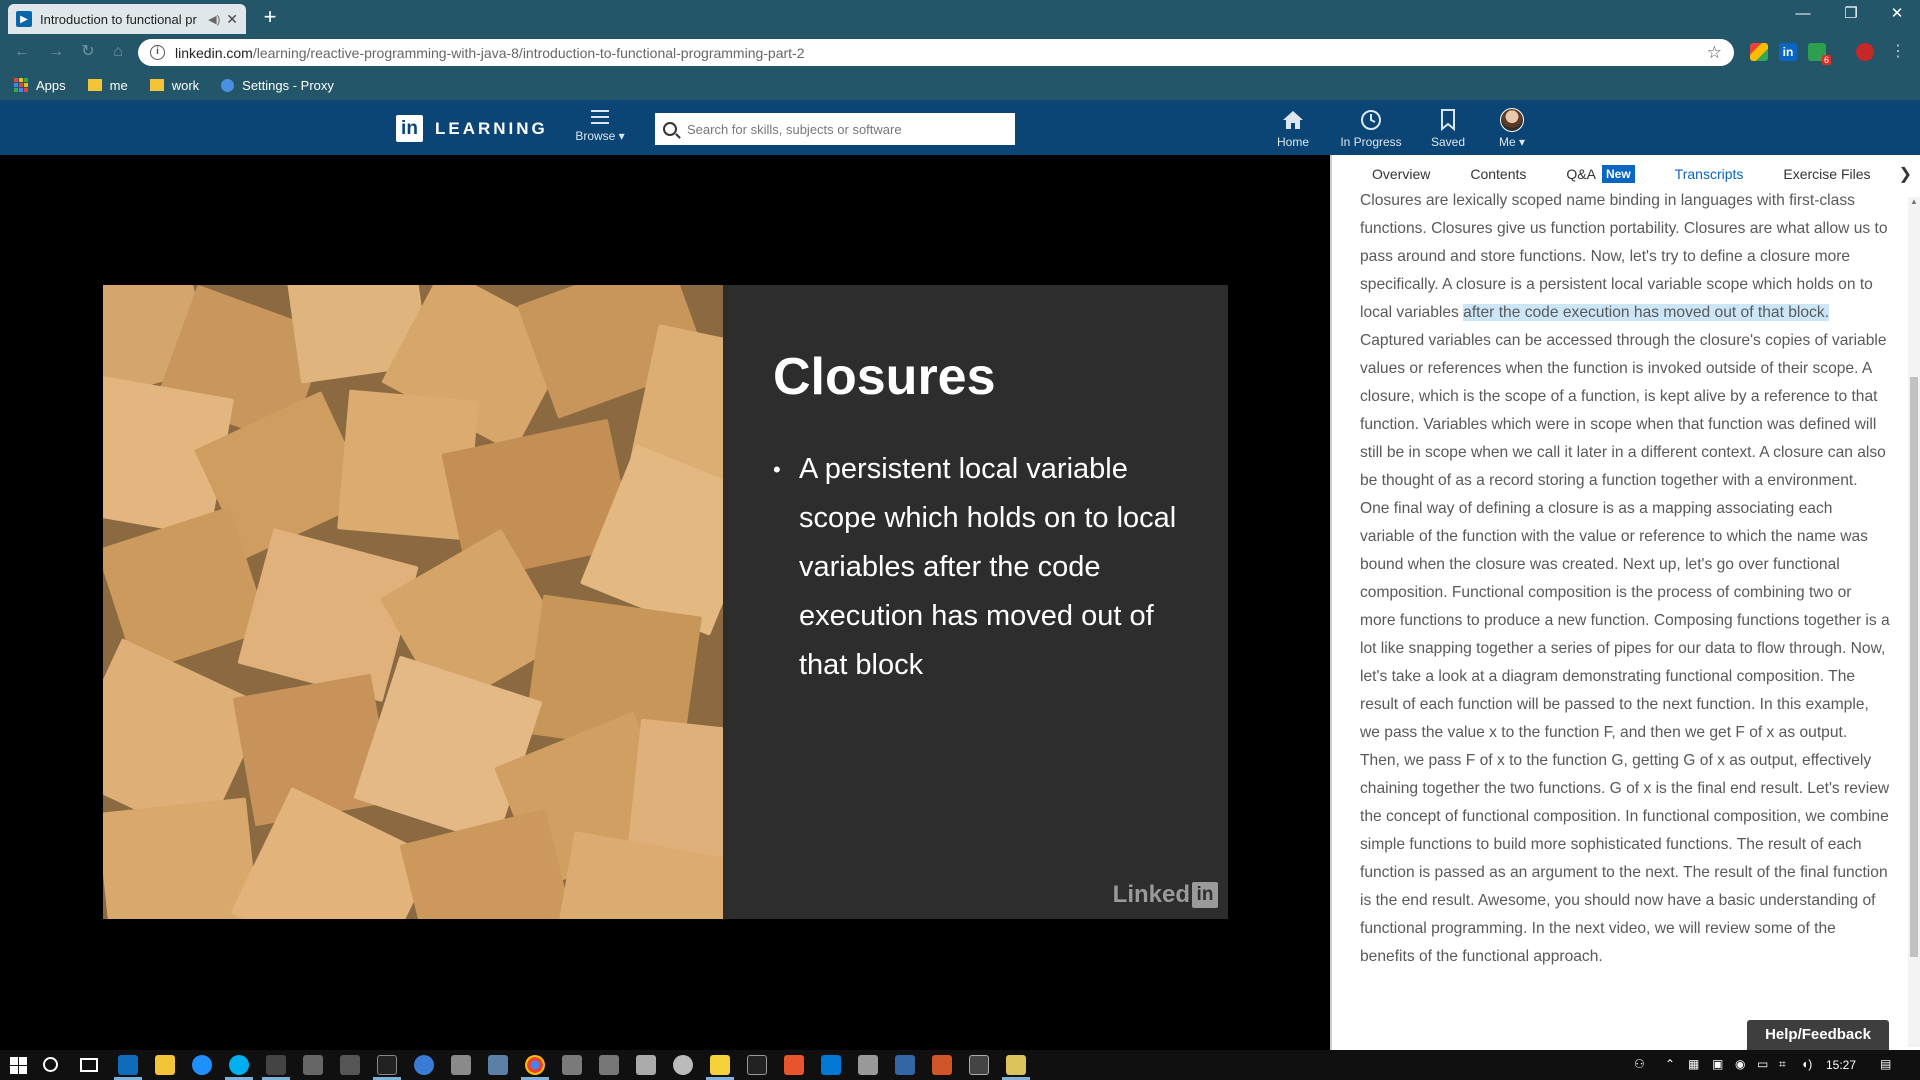 Image resolution: width=1920 pixels, height=1080 pixels. I want to click on tab-transcripts: Transcripts, so click(1709, 174).